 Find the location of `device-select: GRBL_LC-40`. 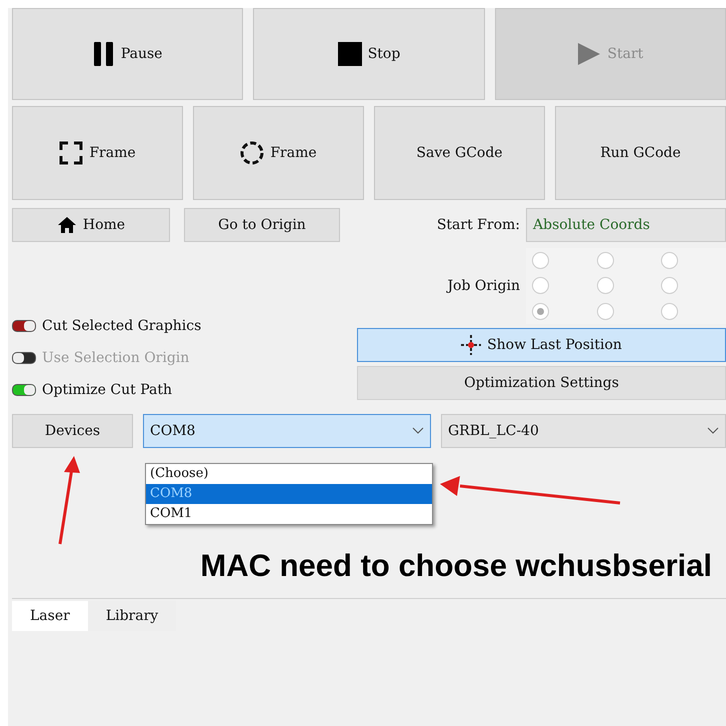

device-select: GRBL_LC-40 is located at coordinates (583, 431).